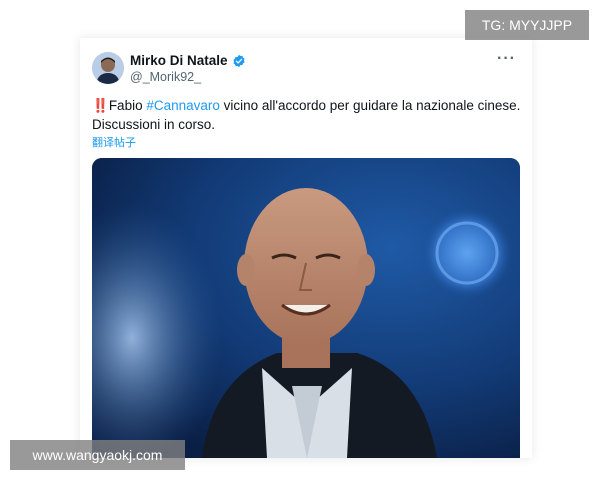 The width and height of the screenshot is (600, 480). Describe the element at coordinates (127, 105) in the screenshot. I see `tweet-text-part-1: Fabio` at that location.